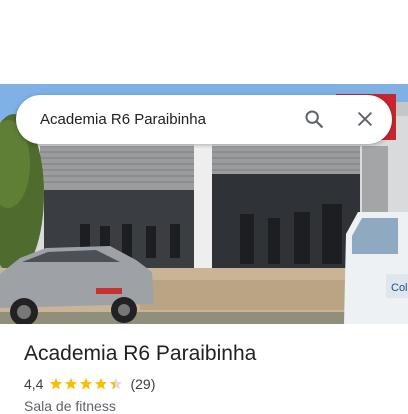 The image size is (408, 414). I want to click on star-rating, so click(86, 384).